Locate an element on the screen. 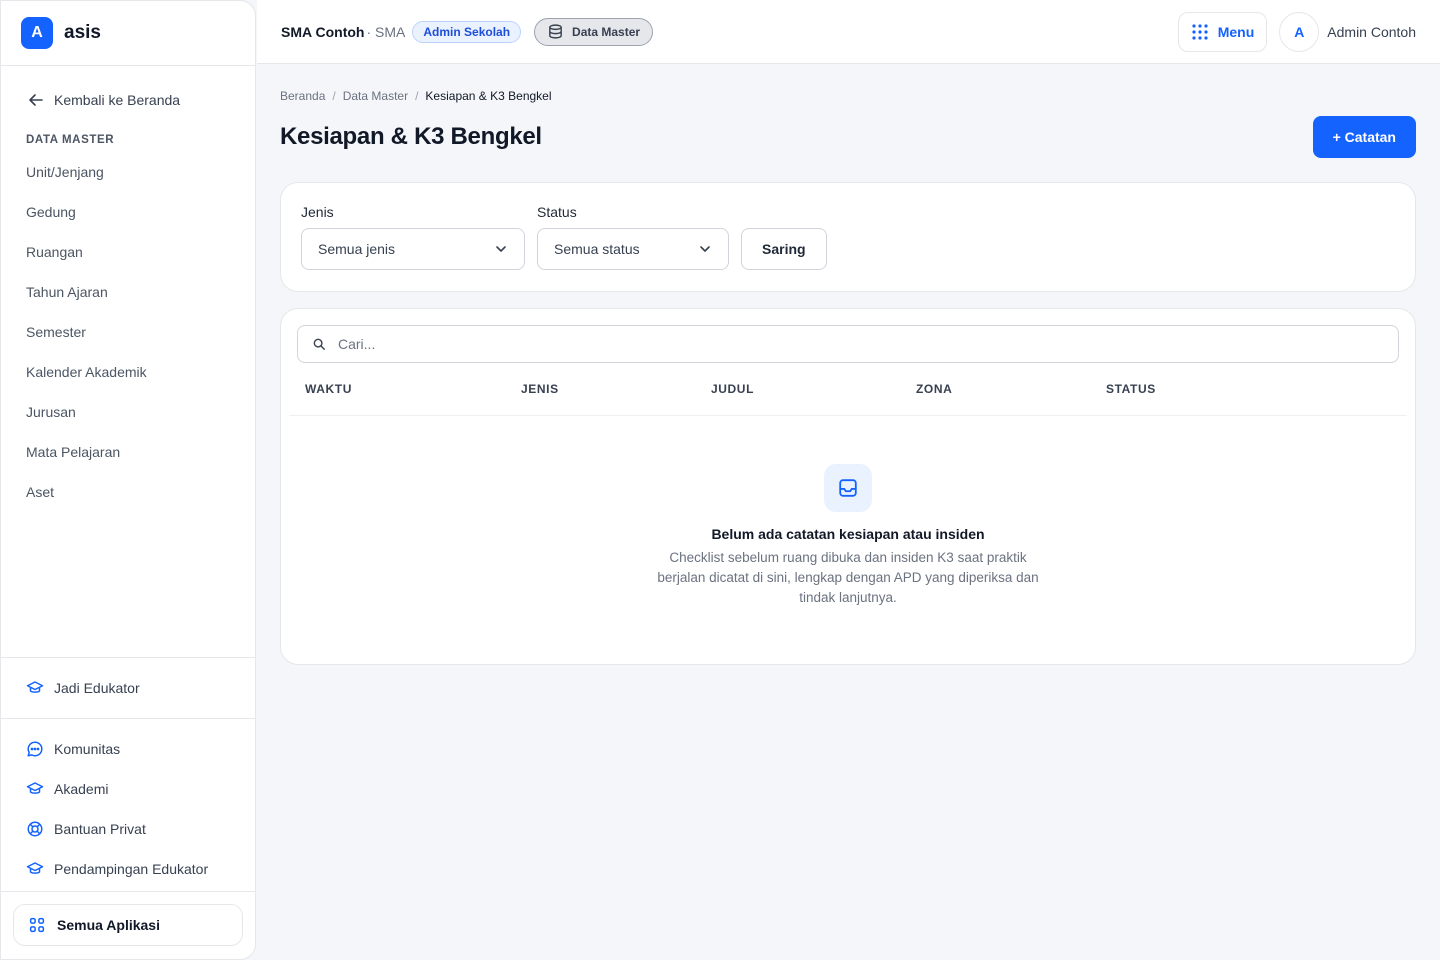  jenis-select: Semua jenis is located at coordinates (413, 249).